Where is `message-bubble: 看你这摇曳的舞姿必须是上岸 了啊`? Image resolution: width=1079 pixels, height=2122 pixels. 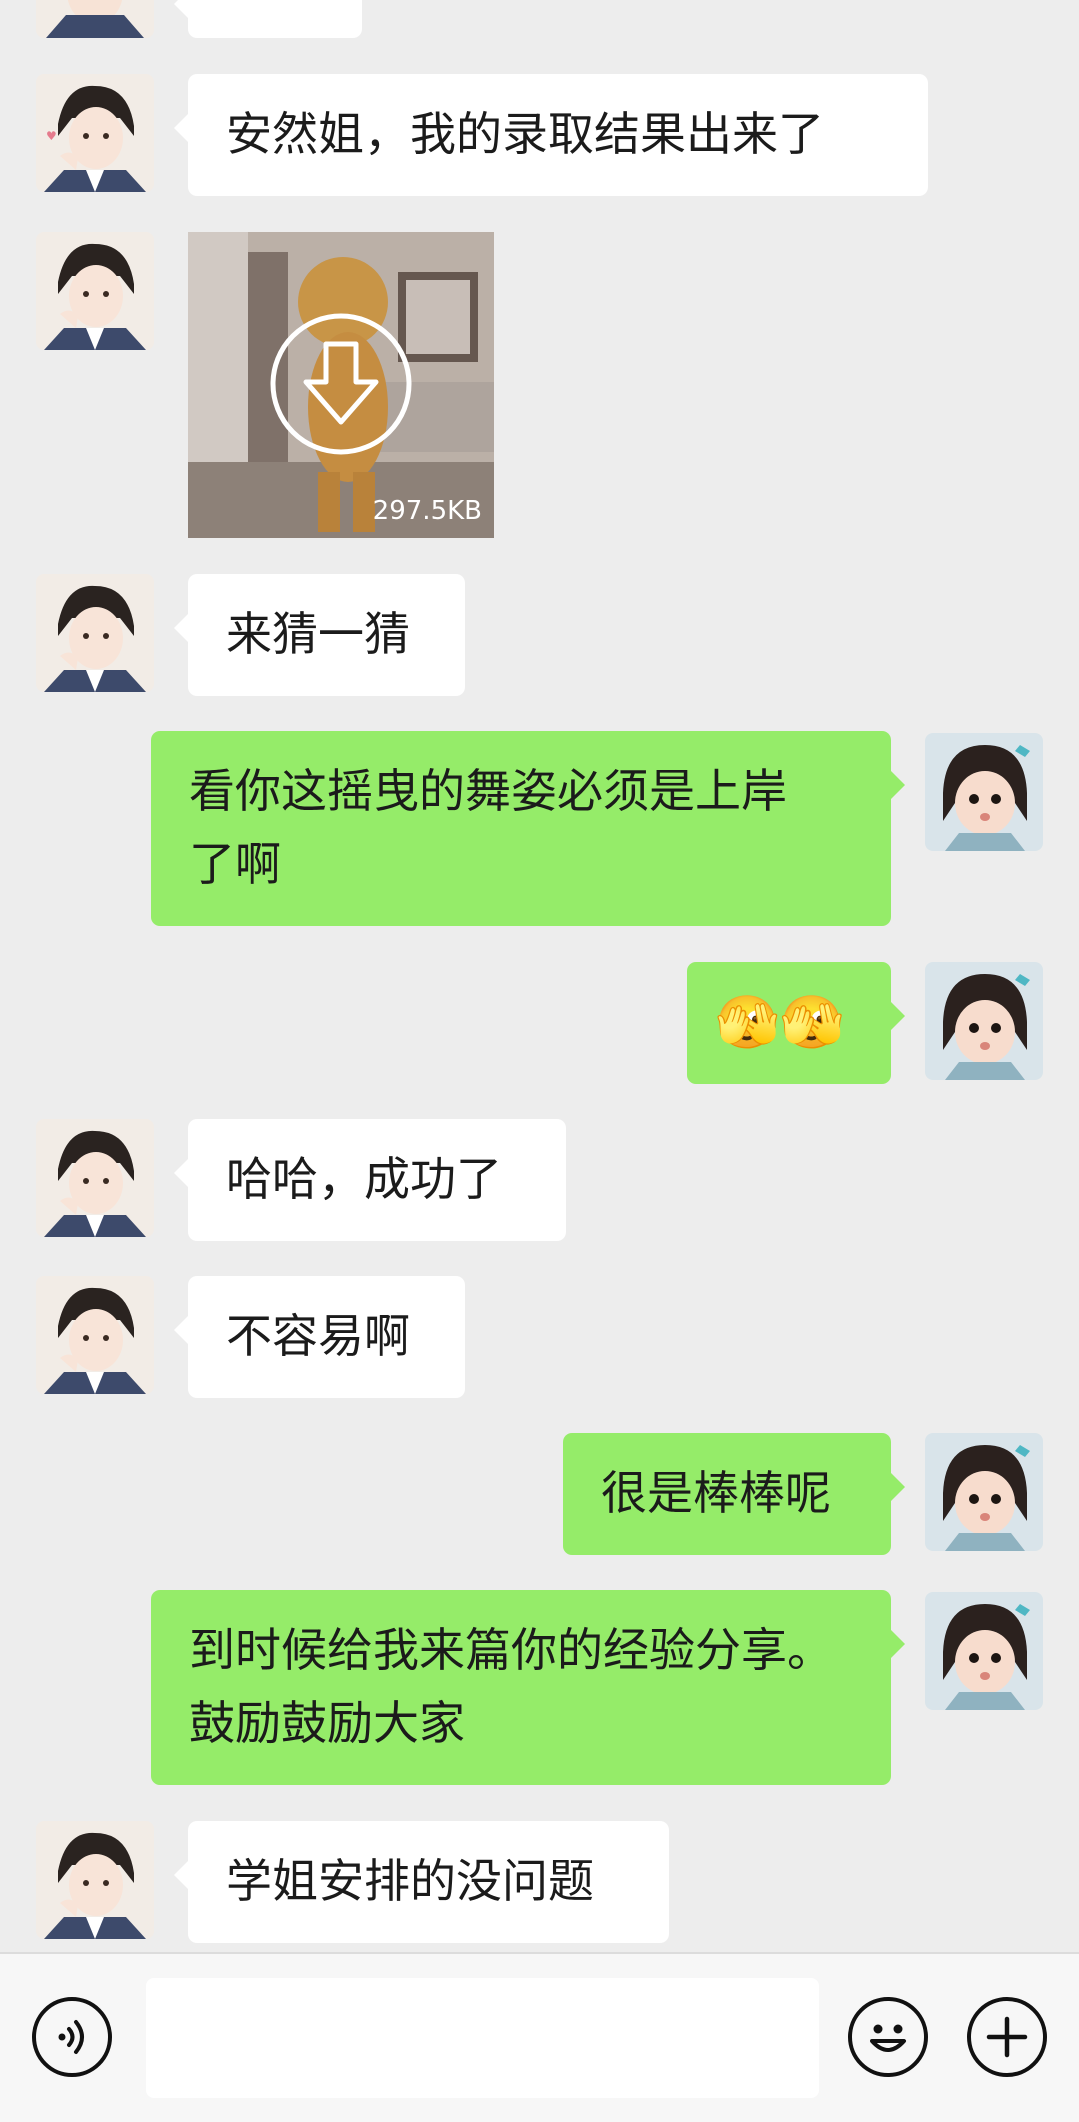 message-bubble: 看你这摇曳的舞姿必须是上岸 了啊 is located at coordinates (528, 828).